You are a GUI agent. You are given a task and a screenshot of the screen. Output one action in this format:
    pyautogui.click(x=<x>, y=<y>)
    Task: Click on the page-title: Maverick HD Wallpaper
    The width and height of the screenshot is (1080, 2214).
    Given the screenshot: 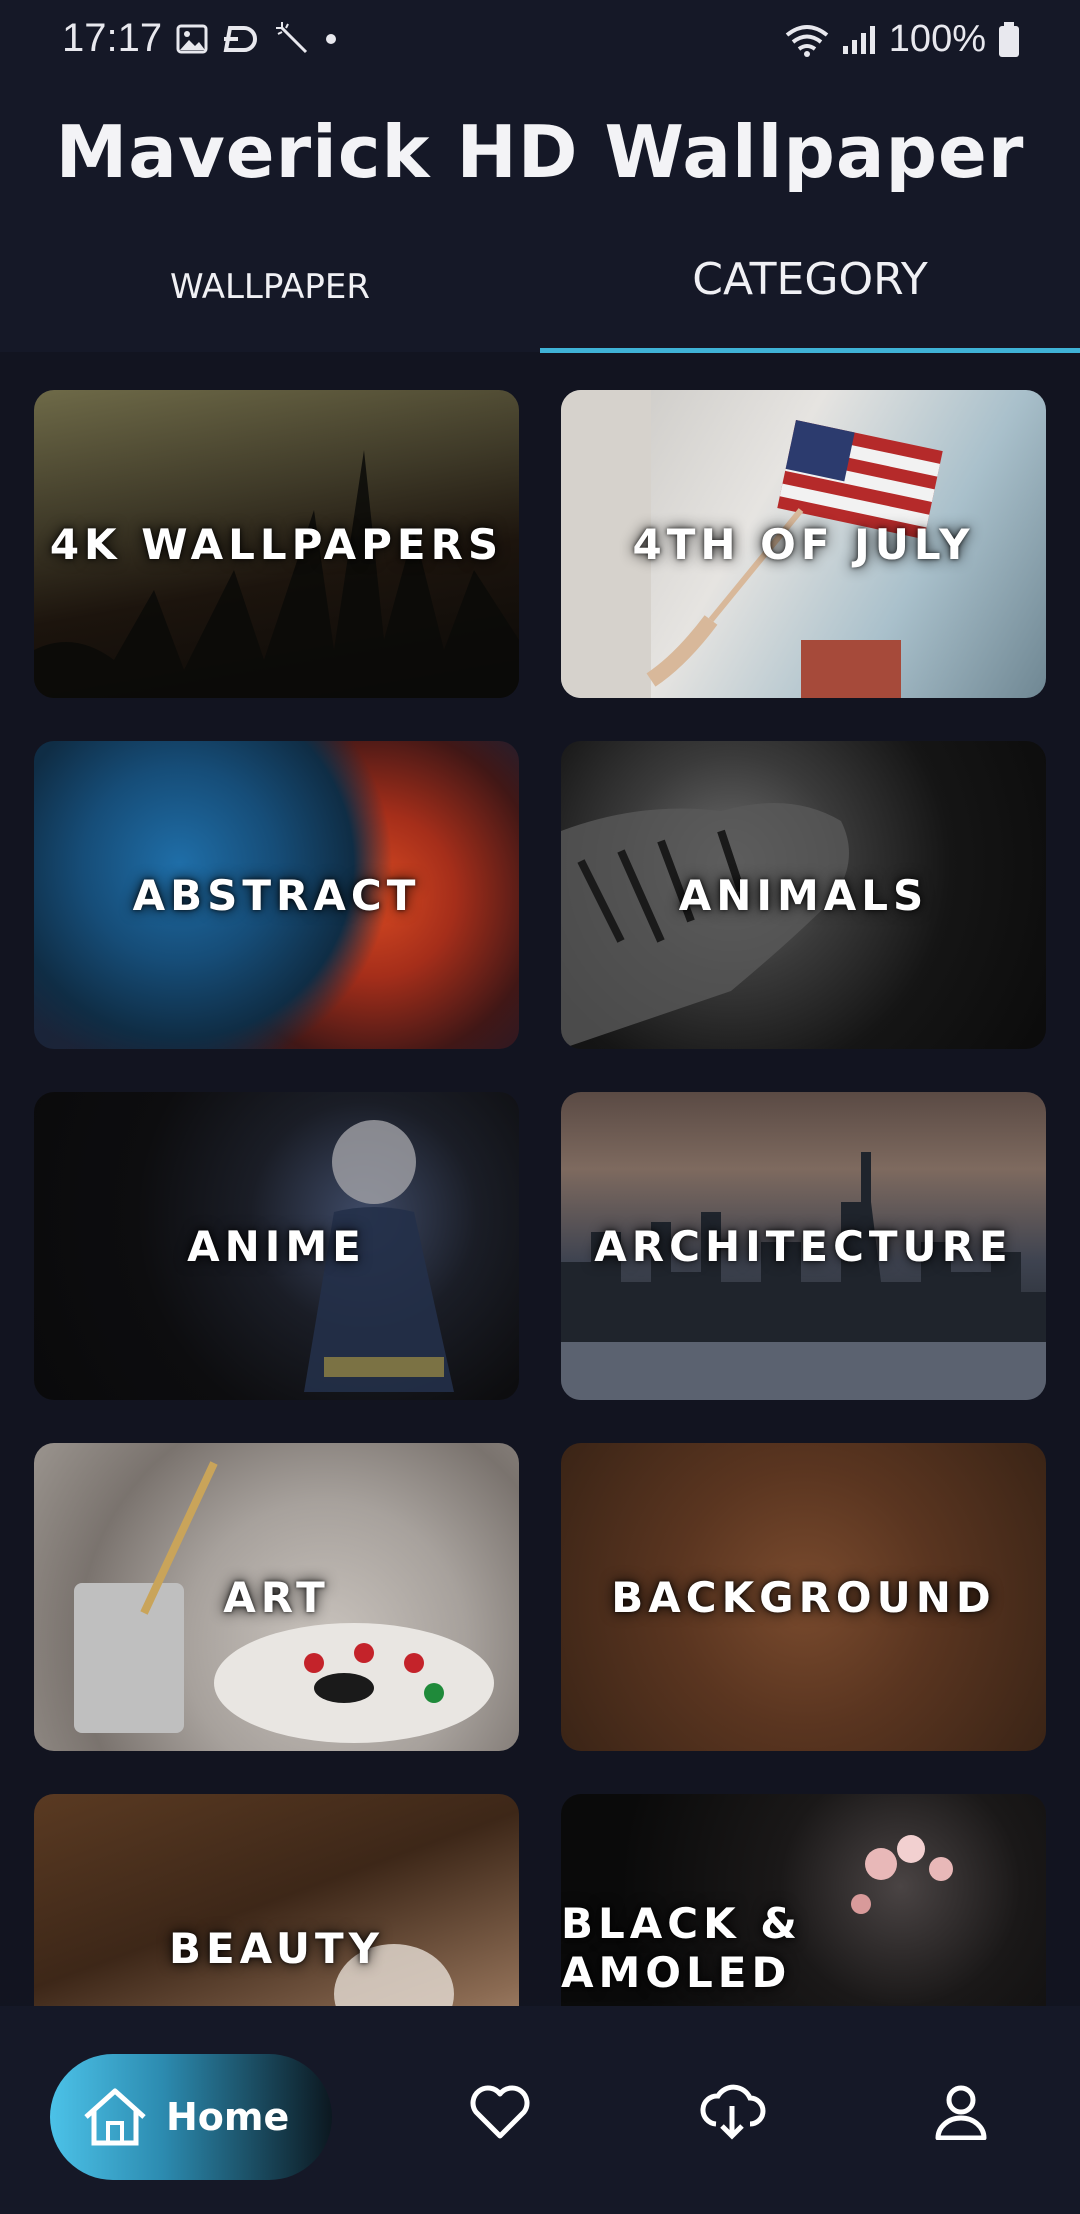 What is the action you would take?
    pyautogui.click(x=540, y=152)
    